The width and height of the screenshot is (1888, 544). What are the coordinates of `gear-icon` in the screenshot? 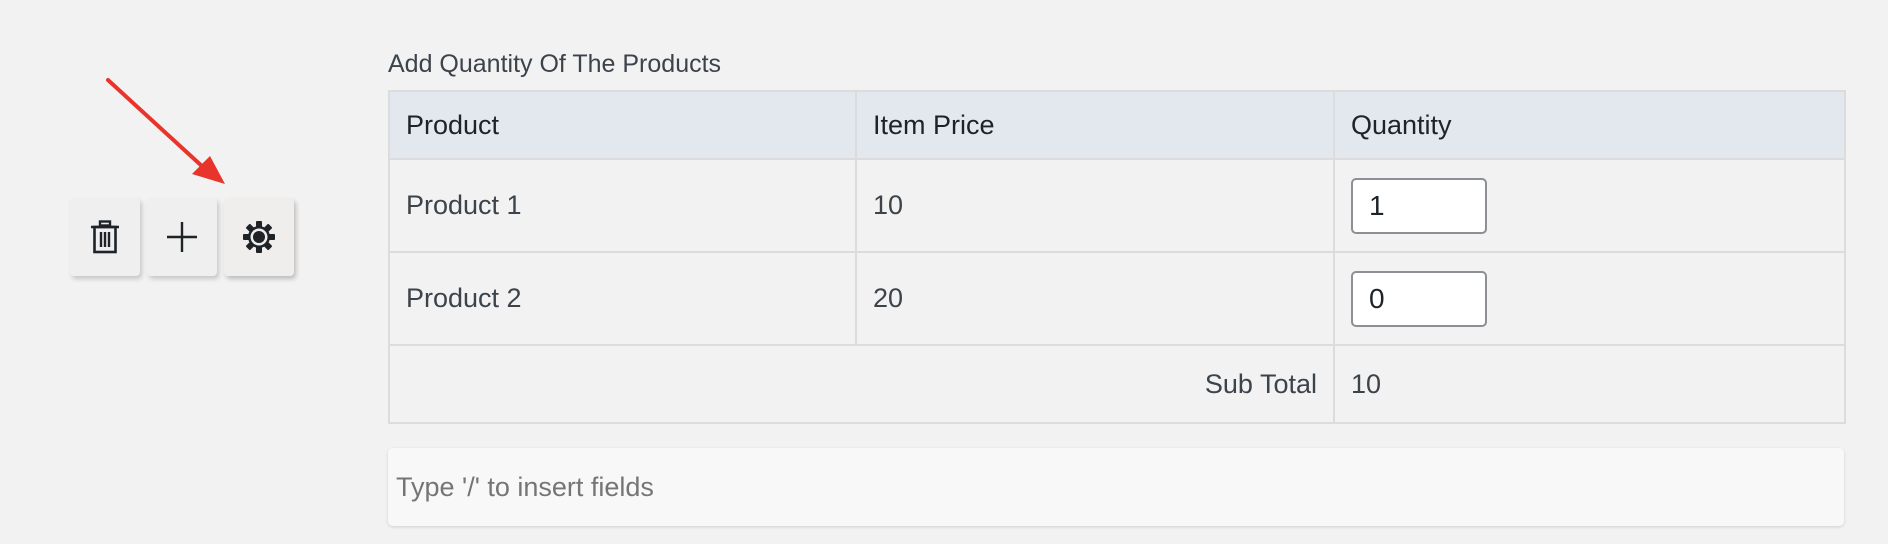 It's located at (259, 237).